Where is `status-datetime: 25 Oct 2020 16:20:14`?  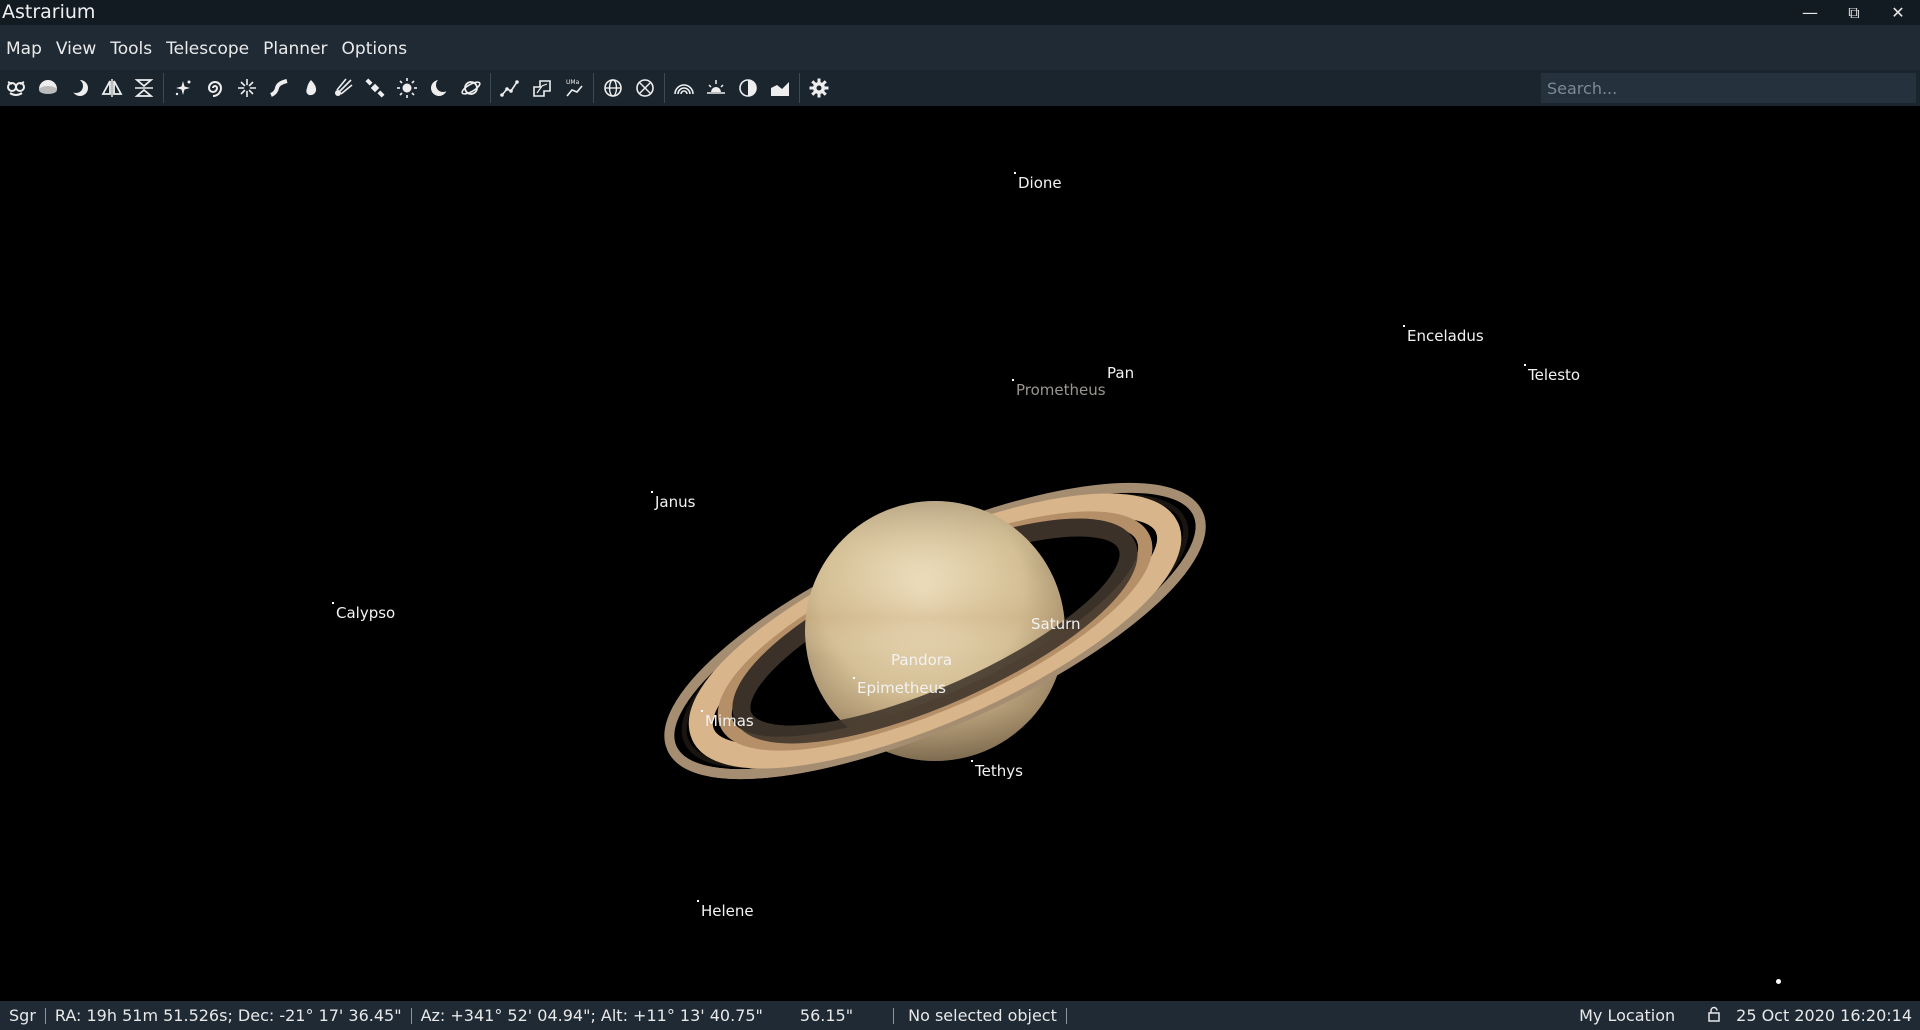
status-datetime: 25 Oct 2020 16:20:14 is located at coordinates (1823, 1015).